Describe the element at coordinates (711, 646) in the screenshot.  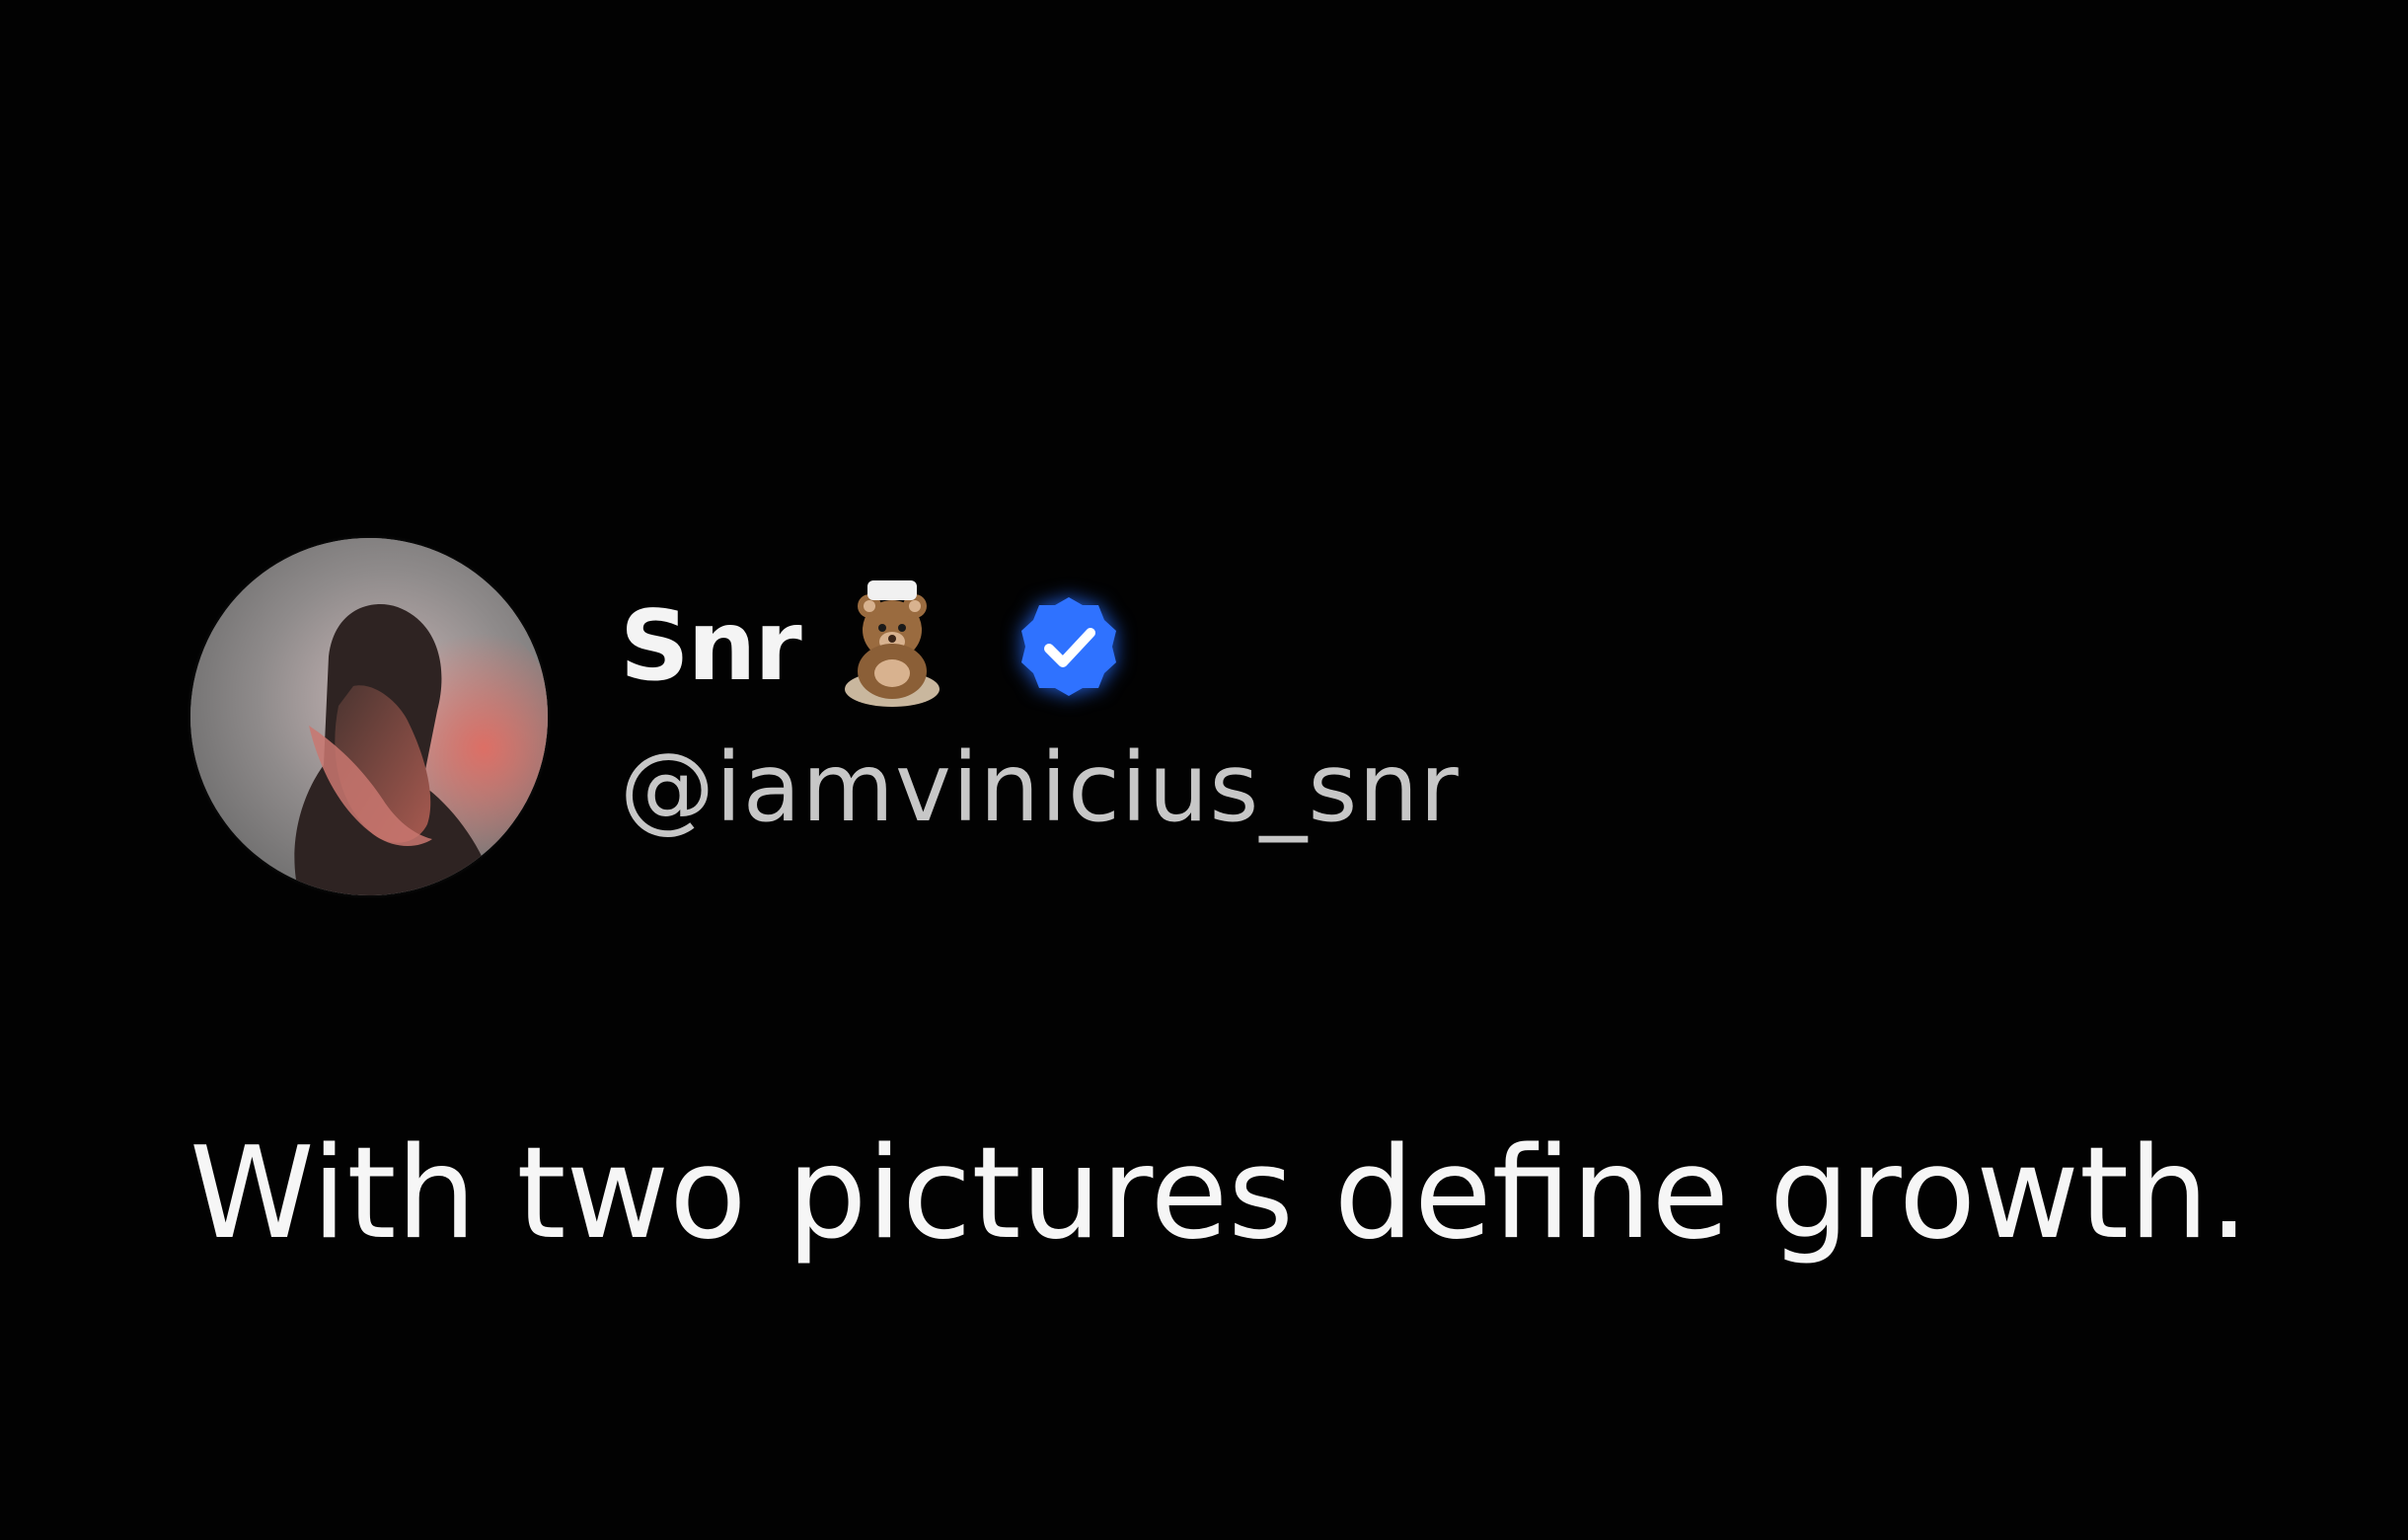
I see `display-name: Snr` at that location.